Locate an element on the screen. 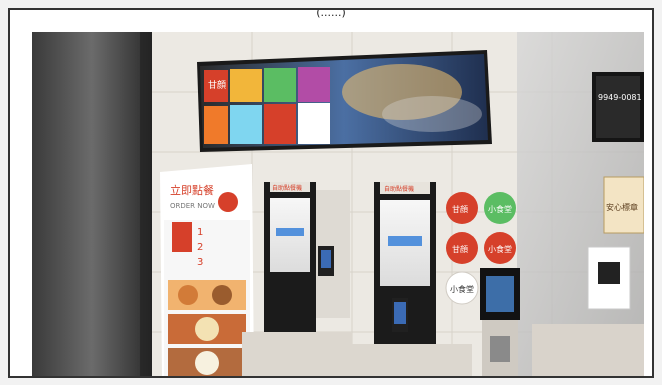 This screenshot has height=385, width=662. counter is located at coordinates (588, 350).